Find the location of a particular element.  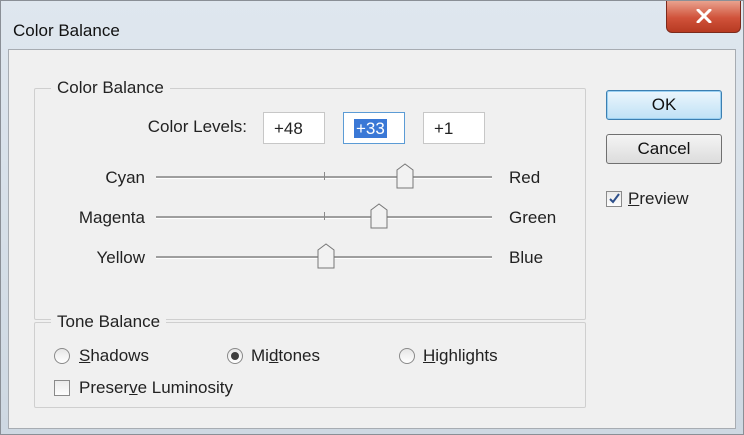

window-title: Color Balance is located at coordinates (66, 30).